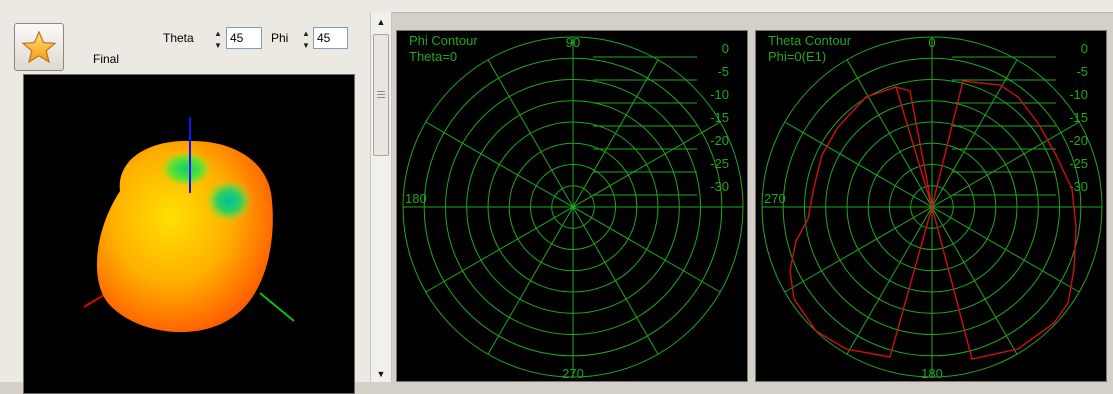 Image resolution: width=1113 pixels, height=394 pixels. I want to click on phi-panel-subtitle: Theta=0, so click(433, 56).